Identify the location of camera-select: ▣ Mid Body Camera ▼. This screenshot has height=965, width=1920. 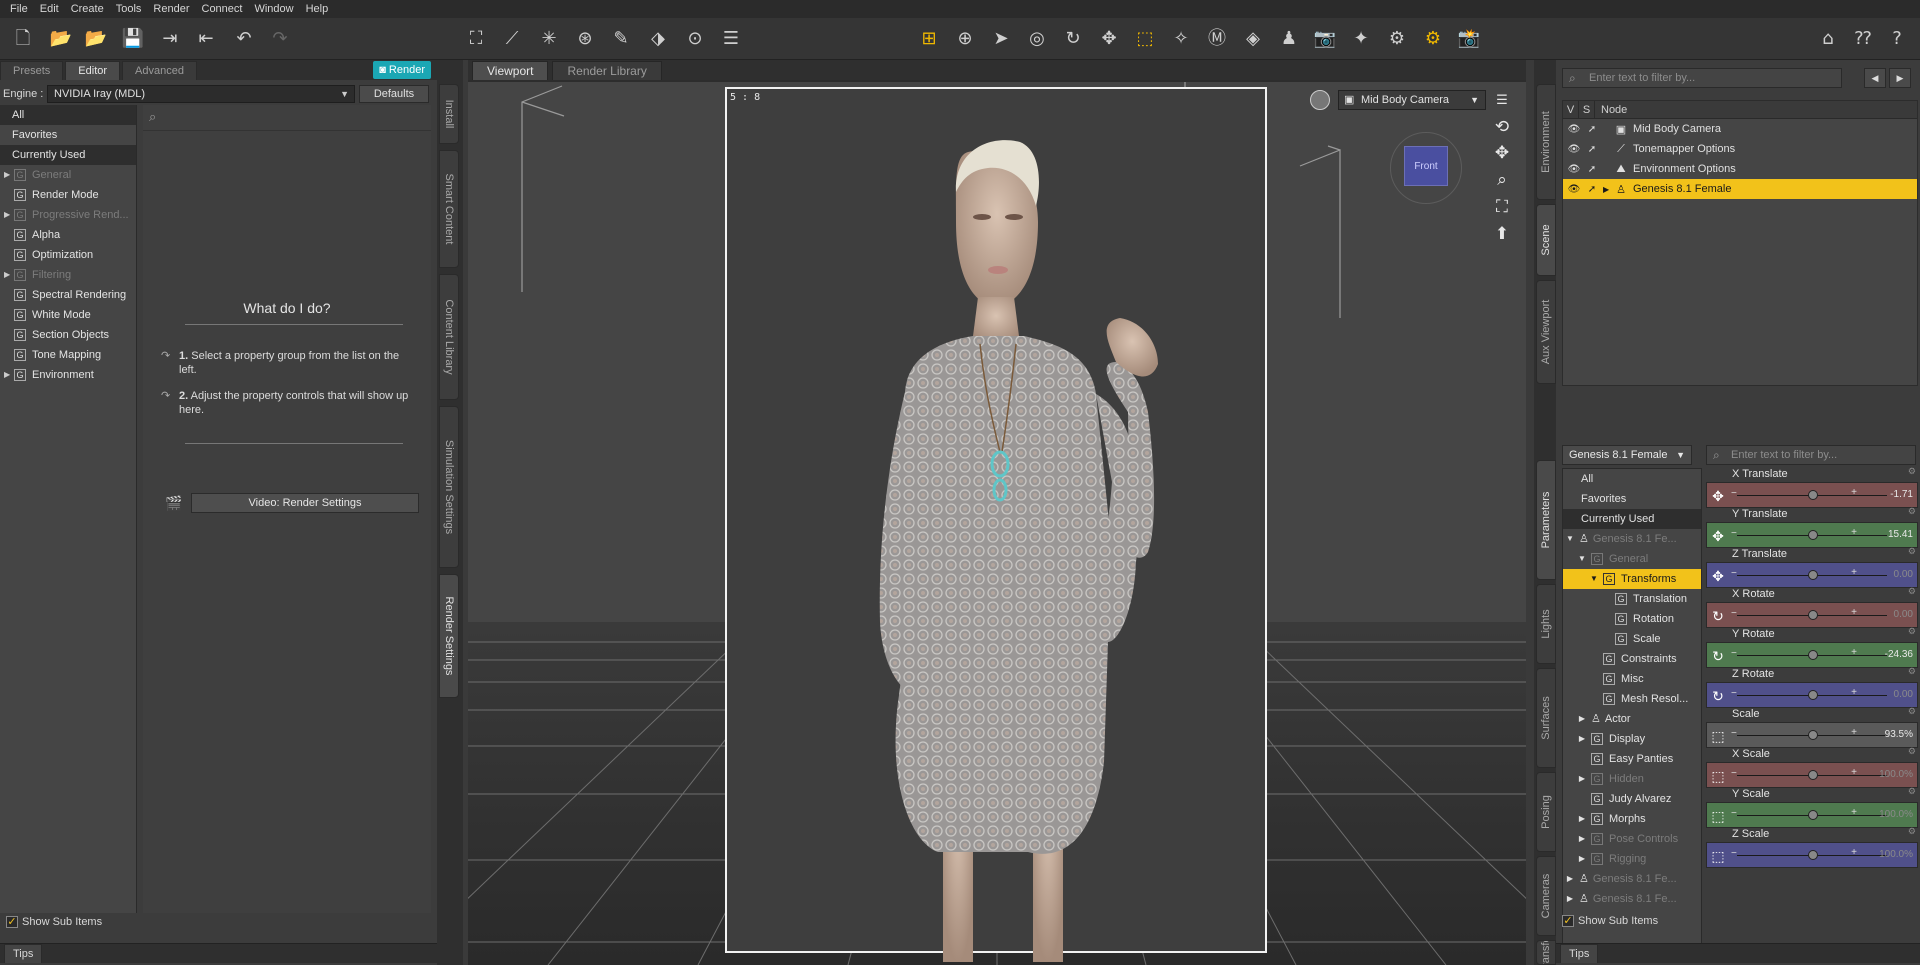
(1412, 100).